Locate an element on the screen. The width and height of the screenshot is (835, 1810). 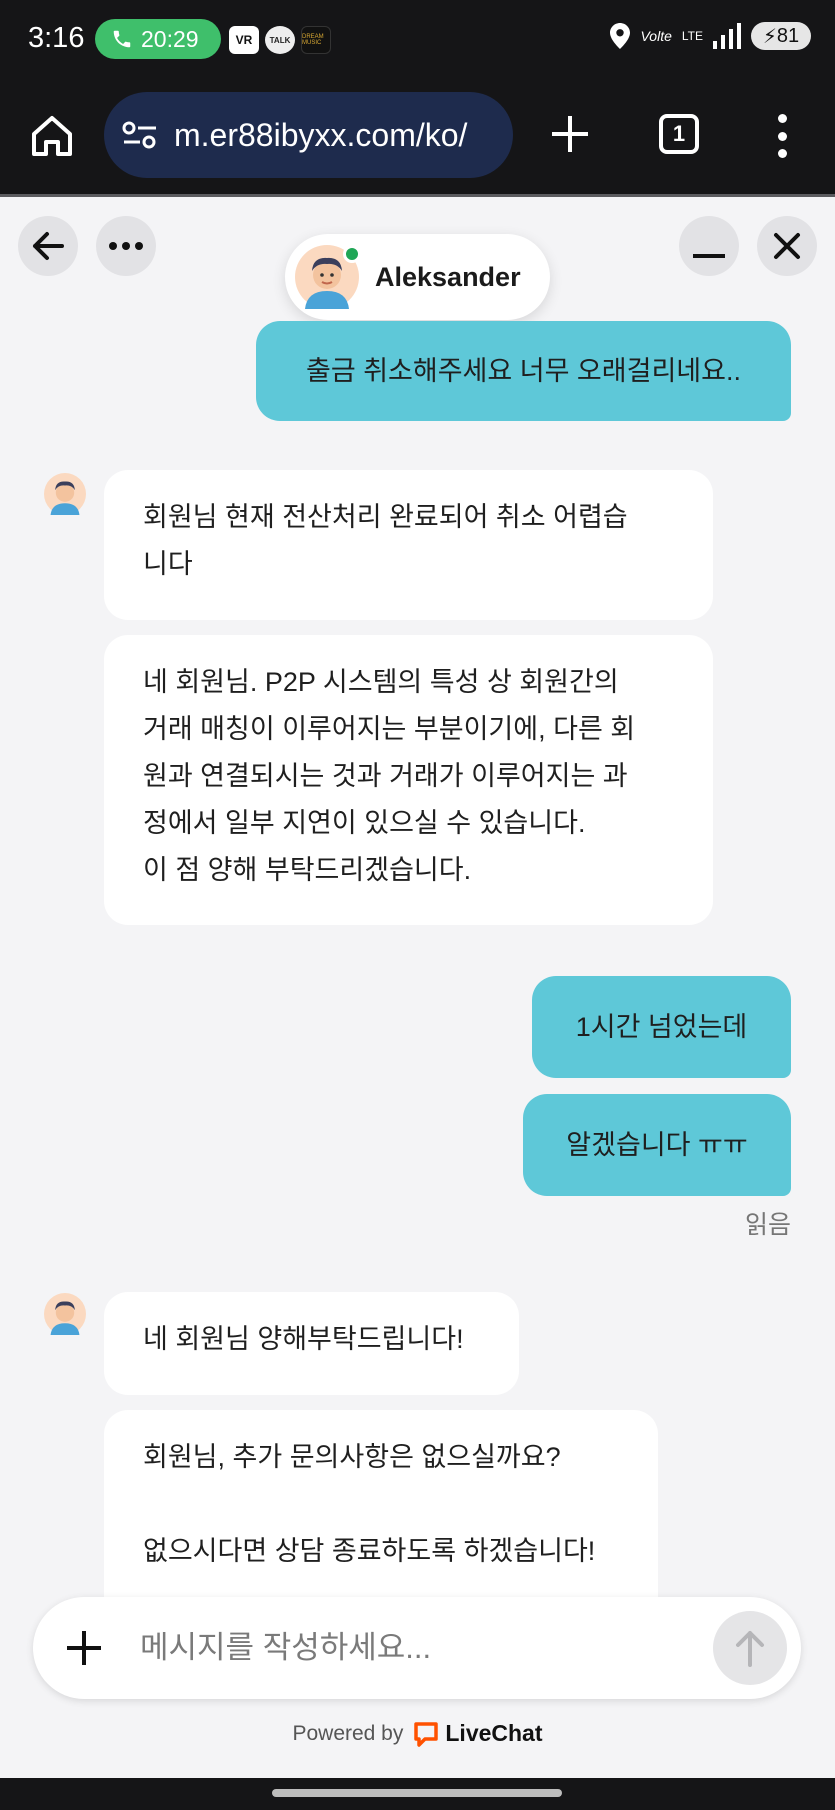
arrow-left-icon is located at coordinates (48, 246).